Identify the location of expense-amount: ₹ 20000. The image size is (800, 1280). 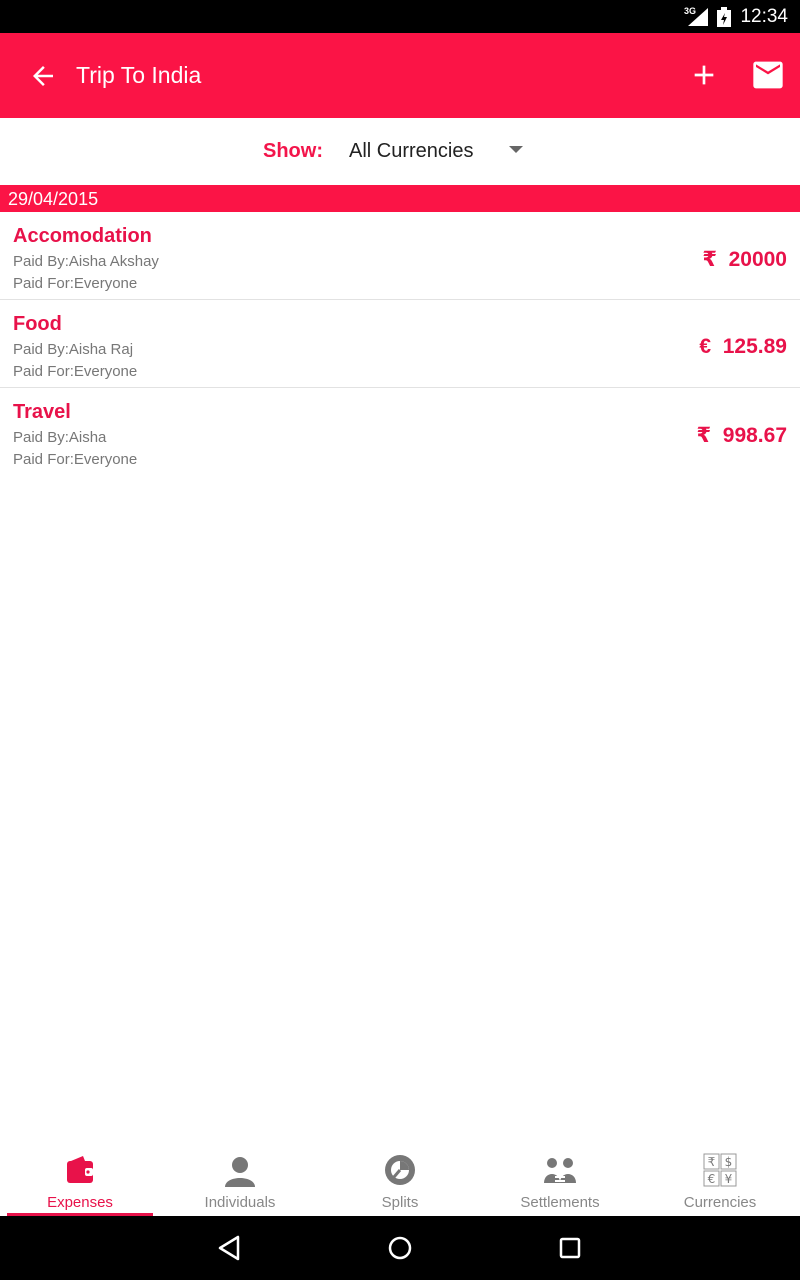
(744, 259).